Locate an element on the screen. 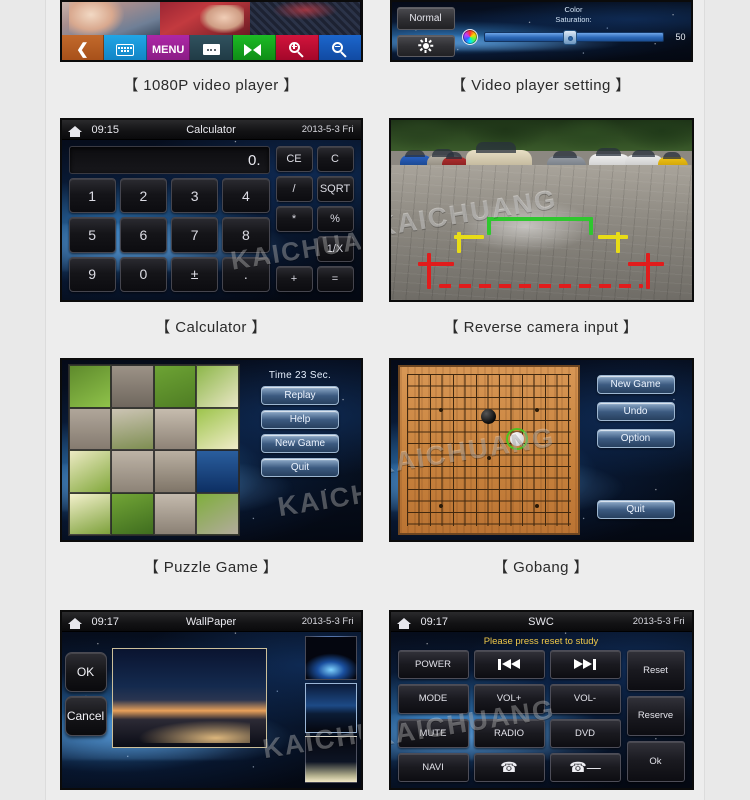  menu-button: MENU is located at coordinates (169, 47).